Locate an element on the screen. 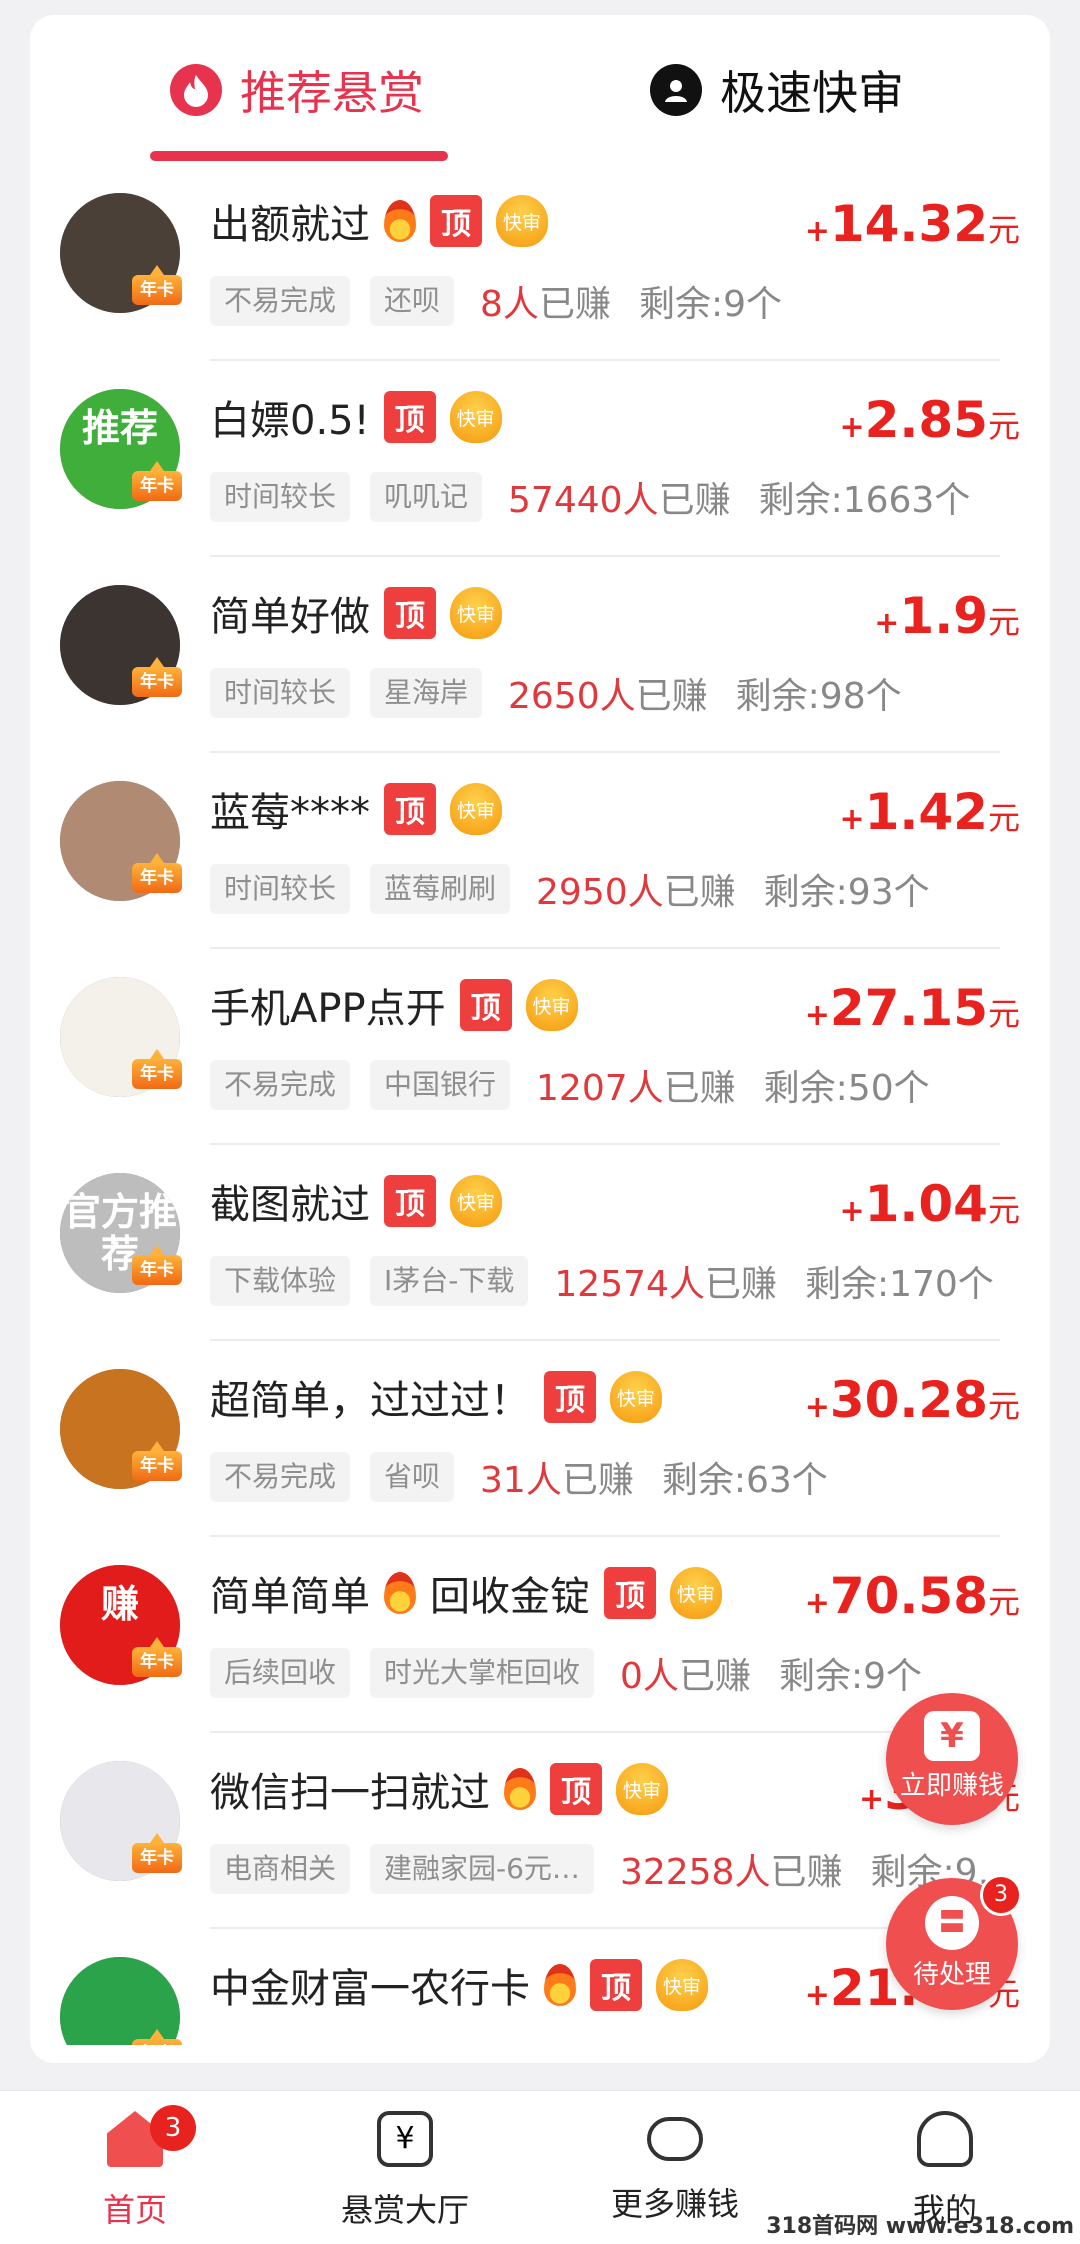  earned-number: 12574人 is located at coordinates (629, 1284).